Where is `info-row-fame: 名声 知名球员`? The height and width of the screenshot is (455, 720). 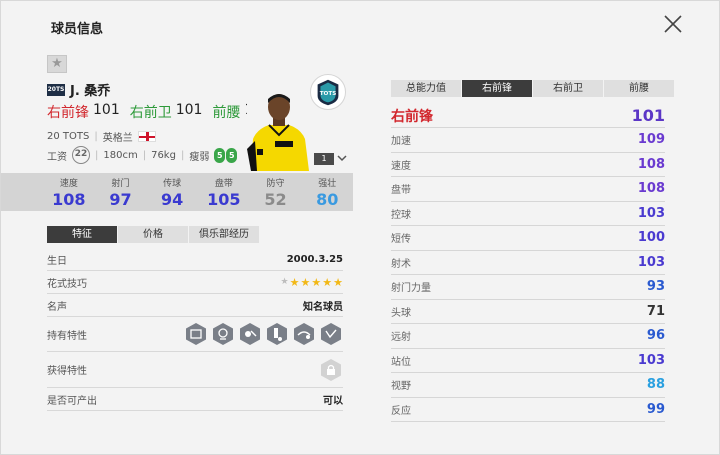
info-row-fame: 名声 知名球员 is located at coordinates (195, 305).